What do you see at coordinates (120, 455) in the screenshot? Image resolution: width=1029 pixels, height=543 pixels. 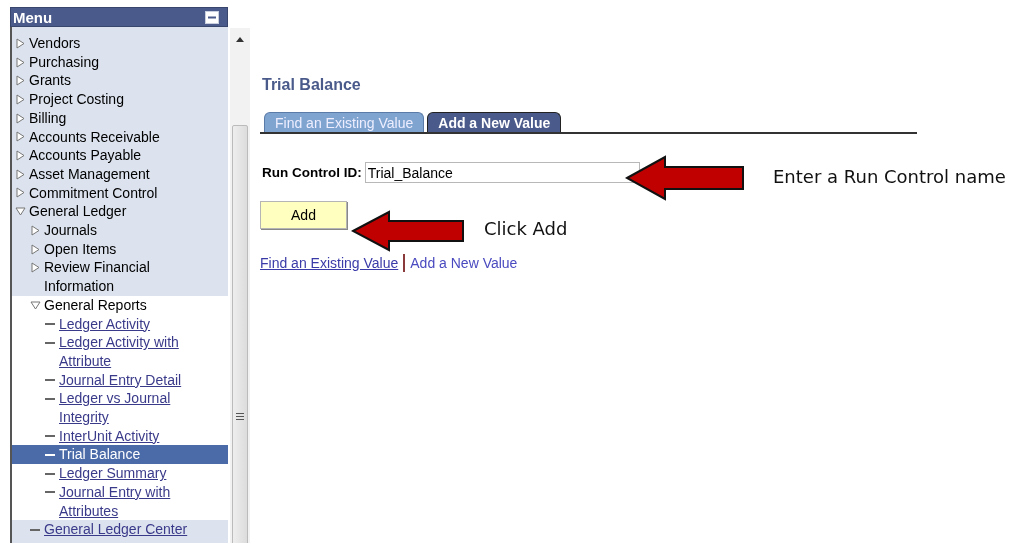 I see `selected-menu-item: Trial Balance` at bounding box center [120, 455].